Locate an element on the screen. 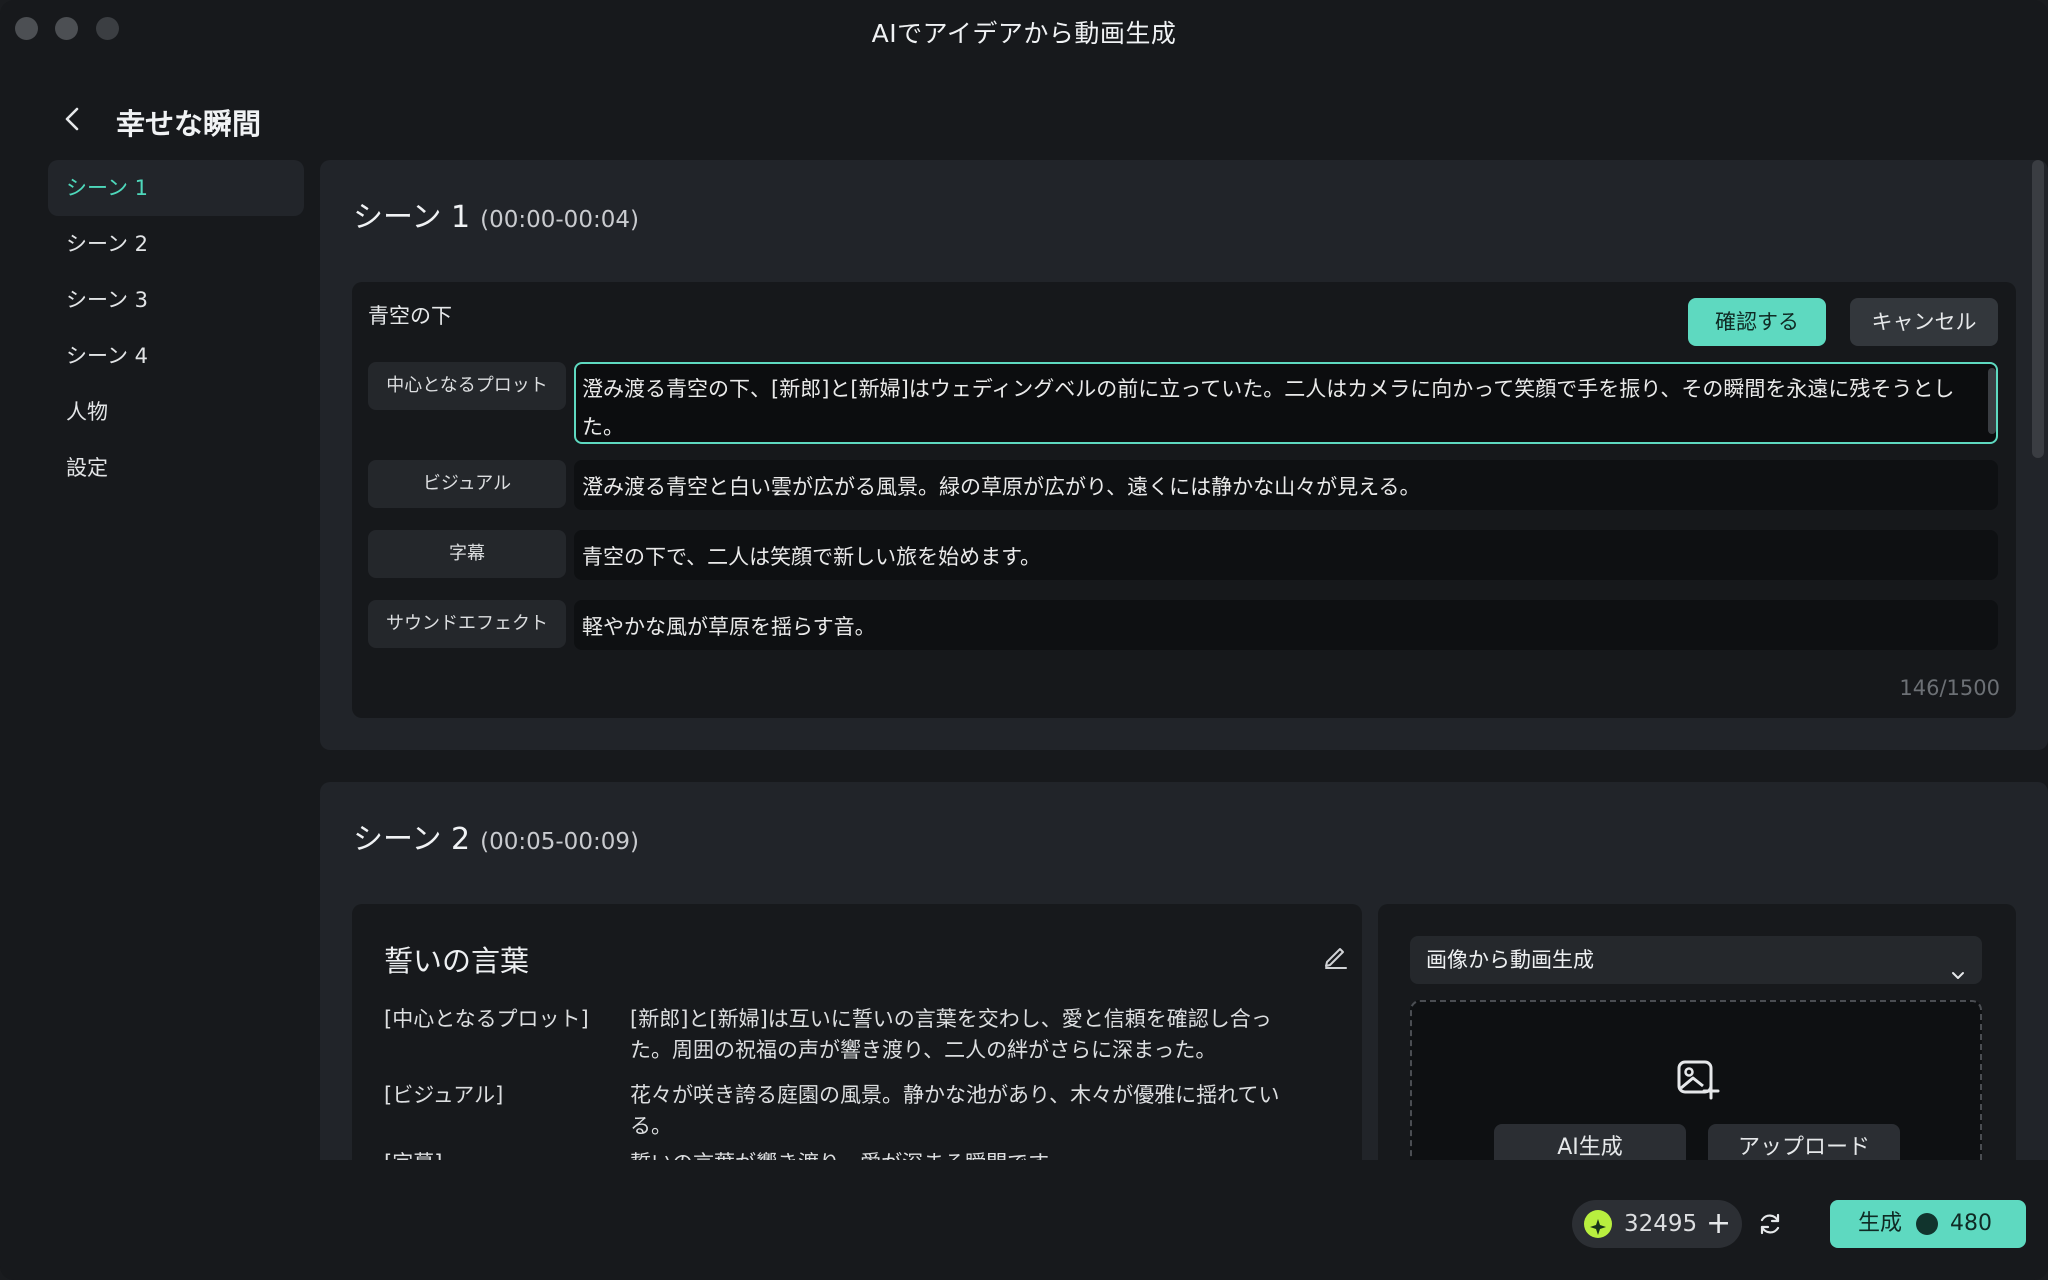  scene-1-heading: シーン 1 (00:00-00:04) is located at coordinates (496, 214).